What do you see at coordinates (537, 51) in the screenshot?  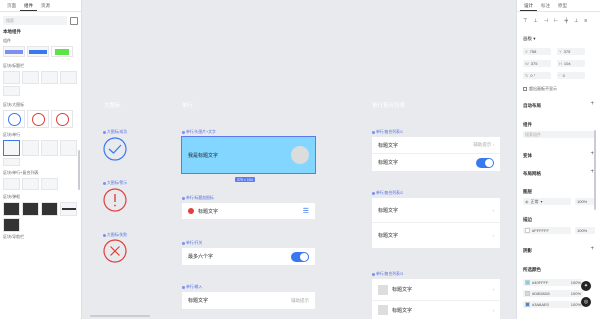 I see `x-field: X 758` at bounding box center [537, 51].